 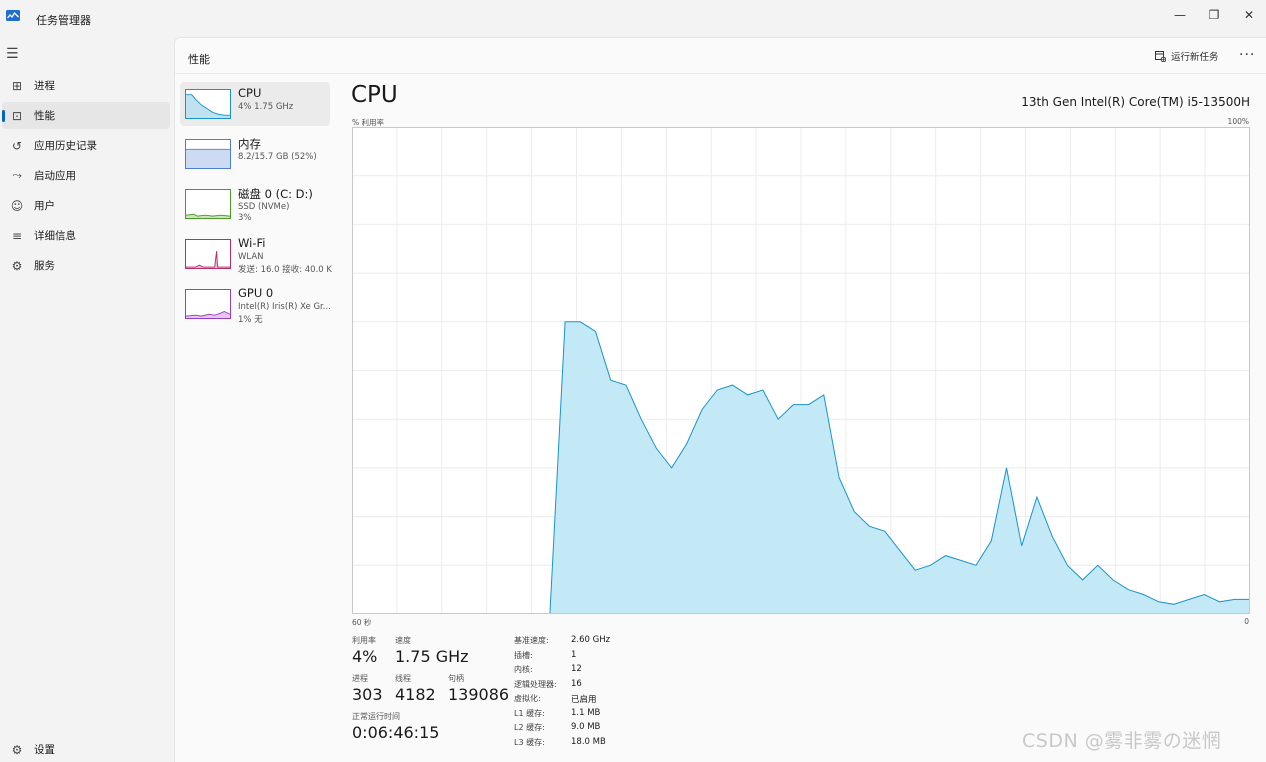 What do you see at coordinates (199, 59) in the screenshot?
I see `page-title: 性能` at bounding box center [199, 59].